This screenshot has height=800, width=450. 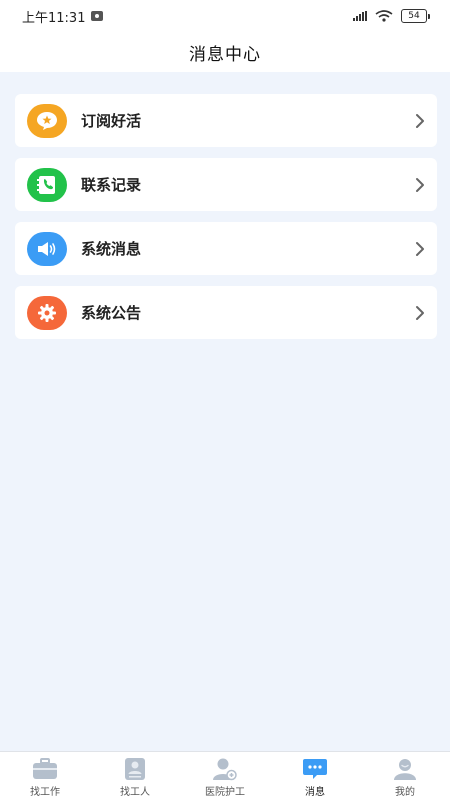 I want to click on status-bar: 上午11:31 54, so click(x=225, y=16).